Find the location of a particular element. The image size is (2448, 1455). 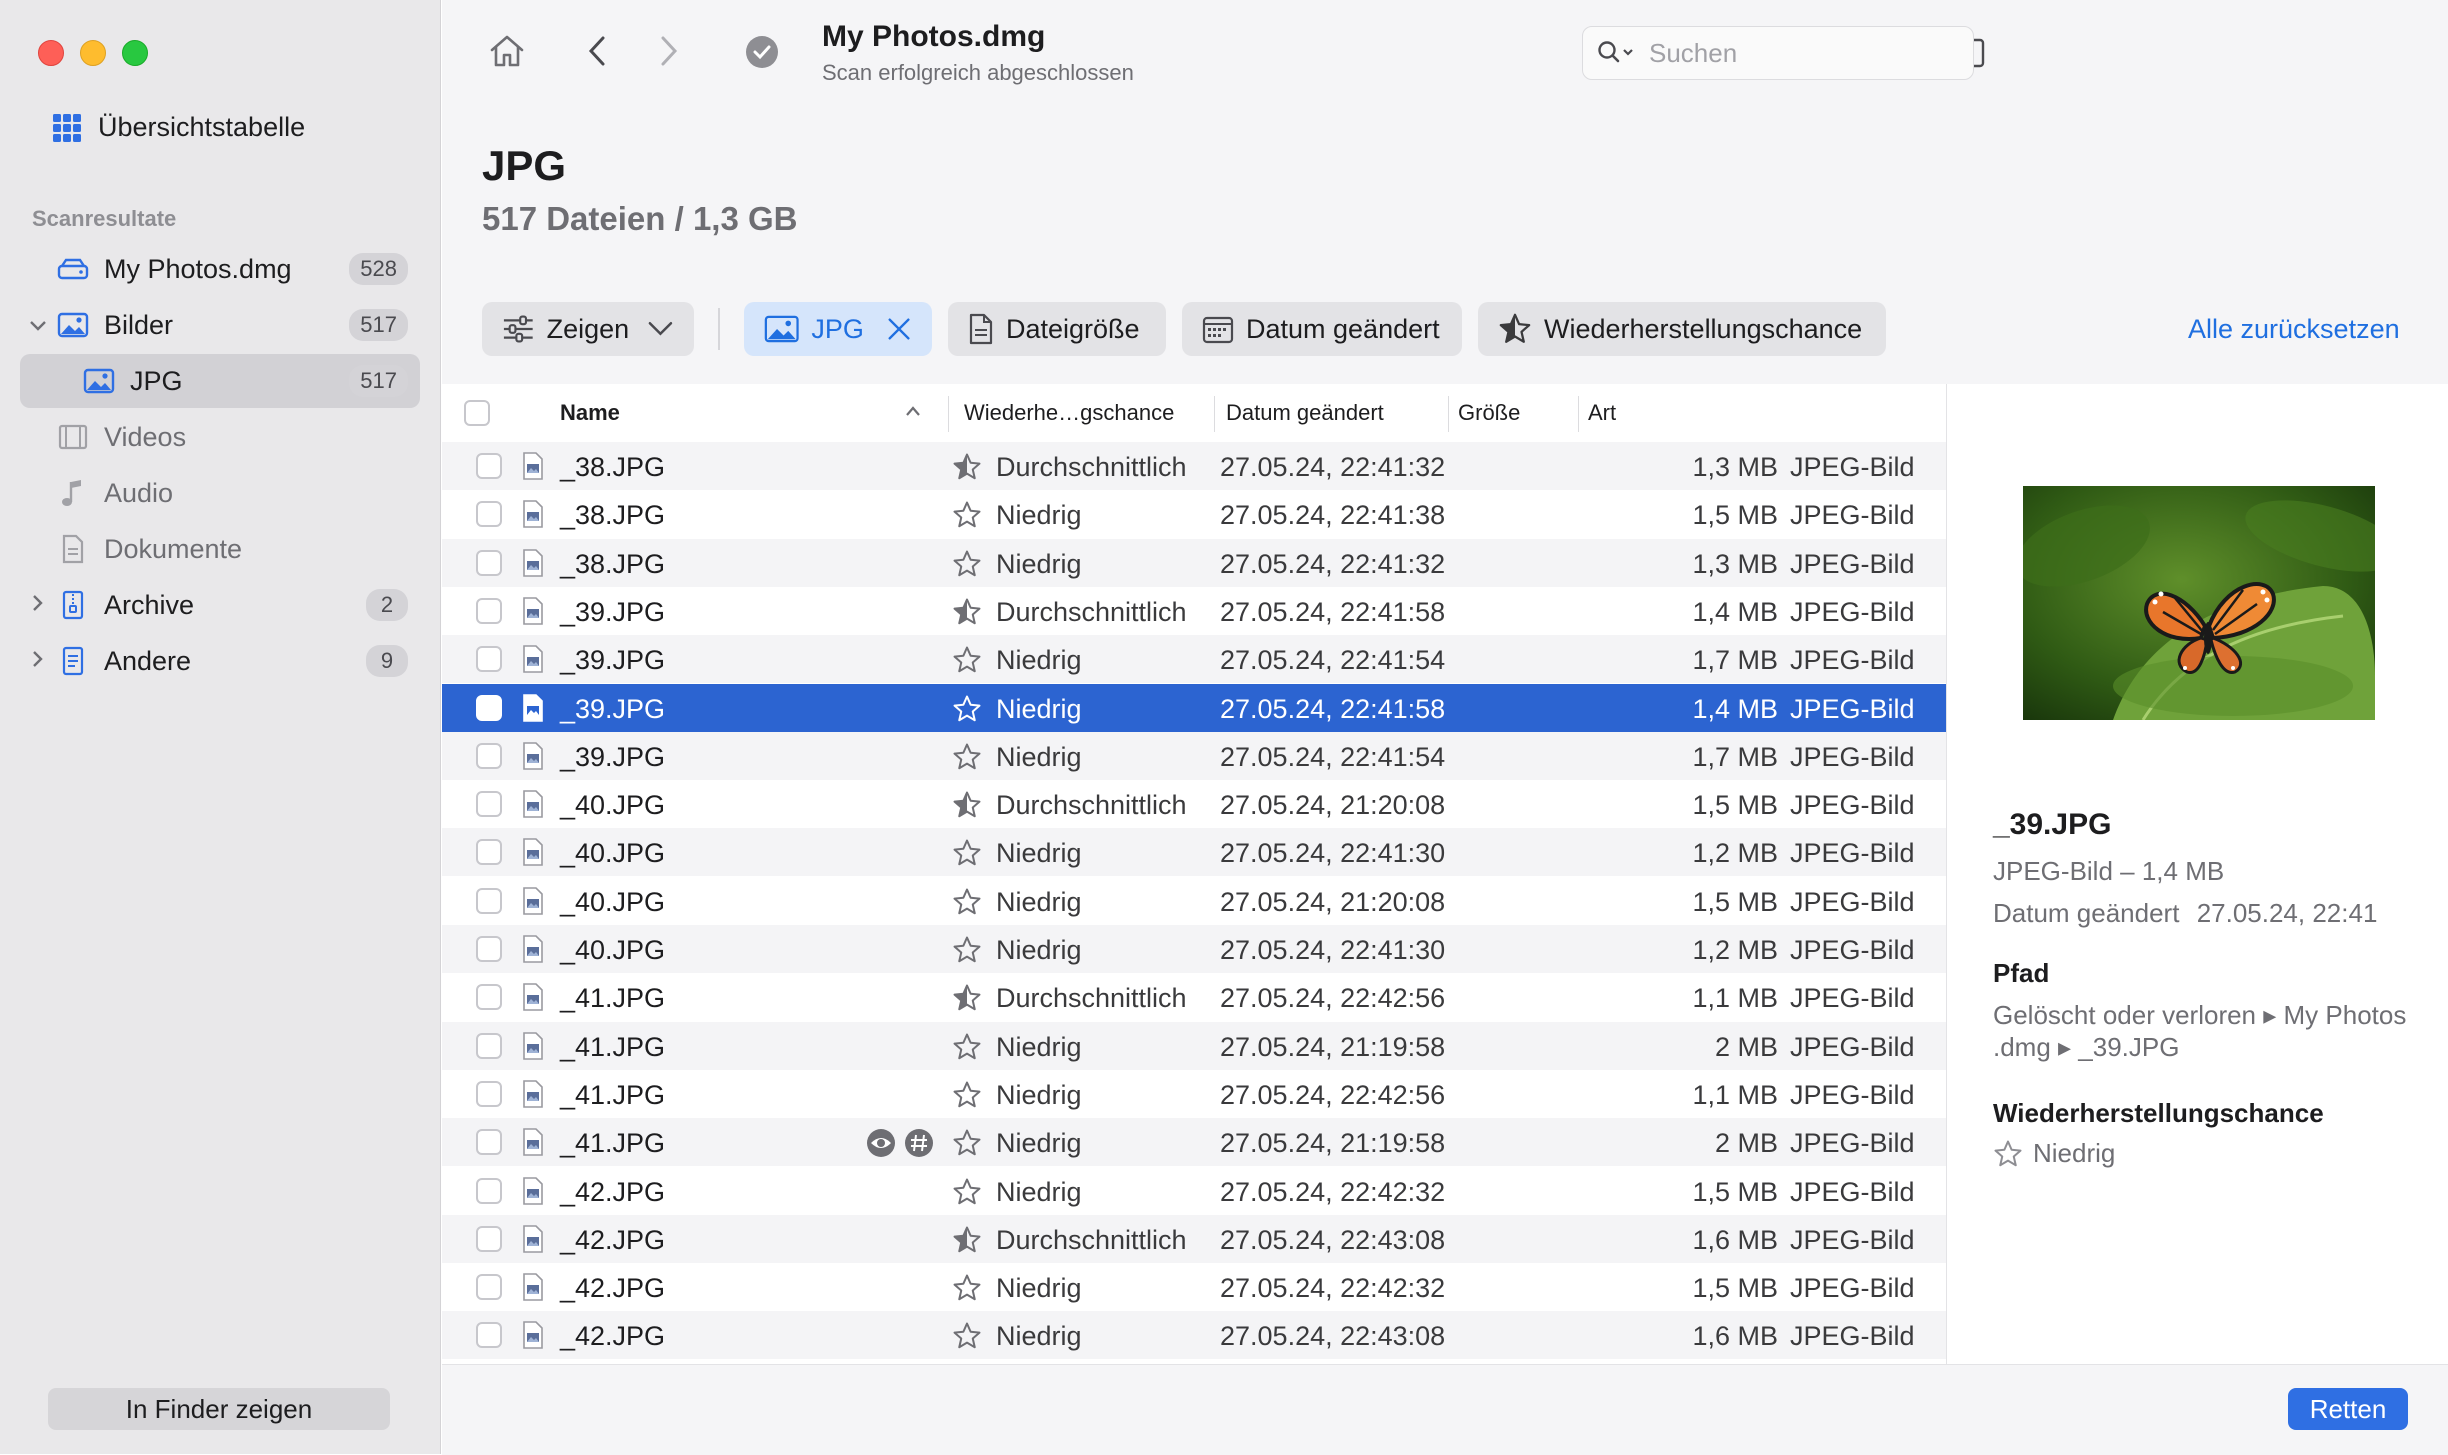

reset-all-link: Alle zurücksetzen is located at coordinates (2294, 329).